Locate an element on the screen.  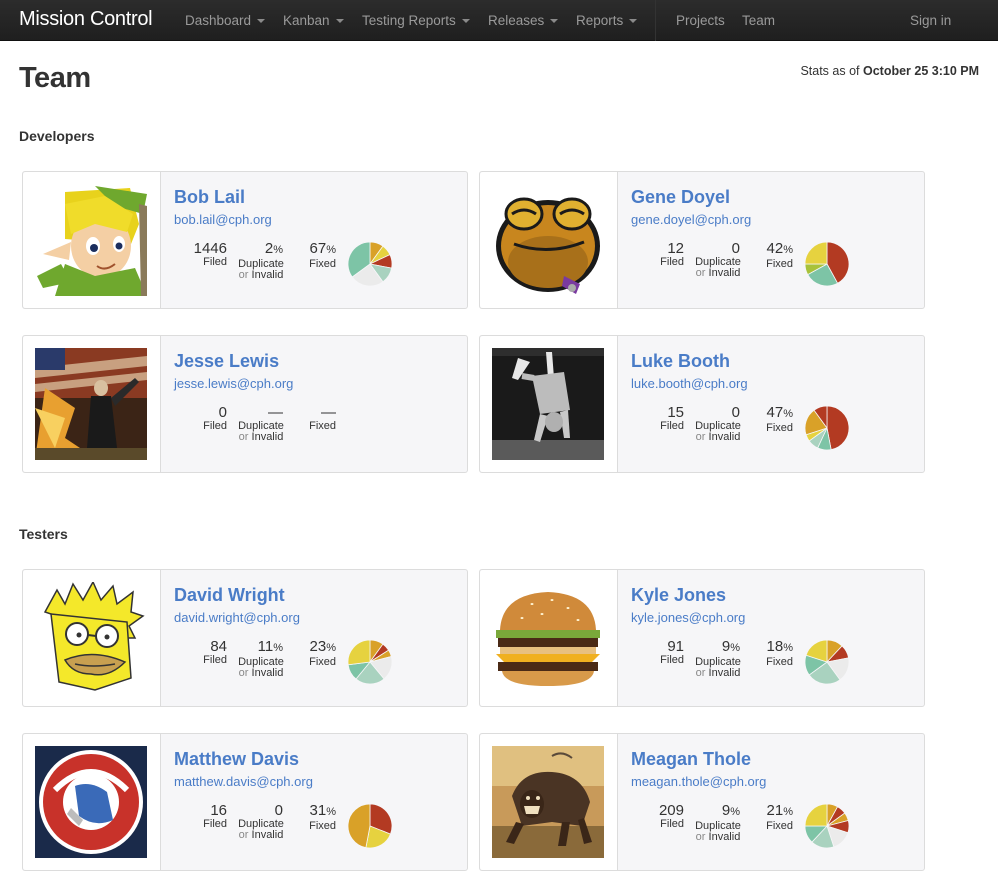
duplicate-value: 0 is located at coordinates (718, 248).